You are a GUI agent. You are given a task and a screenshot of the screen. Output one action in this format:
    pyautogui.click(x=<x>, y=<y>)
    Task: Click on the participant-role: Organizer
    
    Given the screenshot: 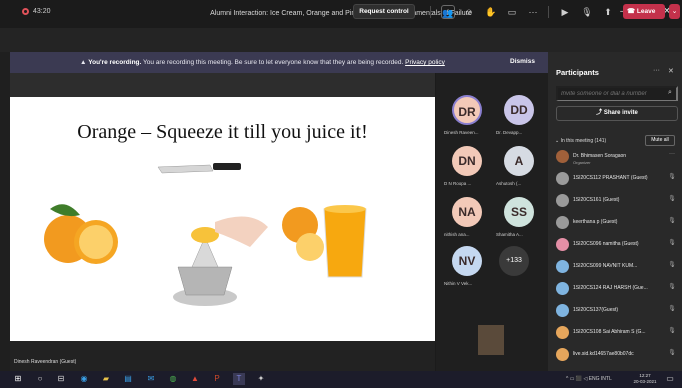 What is the action you would take?
    pyautogui.click(x=582, y=162)
    